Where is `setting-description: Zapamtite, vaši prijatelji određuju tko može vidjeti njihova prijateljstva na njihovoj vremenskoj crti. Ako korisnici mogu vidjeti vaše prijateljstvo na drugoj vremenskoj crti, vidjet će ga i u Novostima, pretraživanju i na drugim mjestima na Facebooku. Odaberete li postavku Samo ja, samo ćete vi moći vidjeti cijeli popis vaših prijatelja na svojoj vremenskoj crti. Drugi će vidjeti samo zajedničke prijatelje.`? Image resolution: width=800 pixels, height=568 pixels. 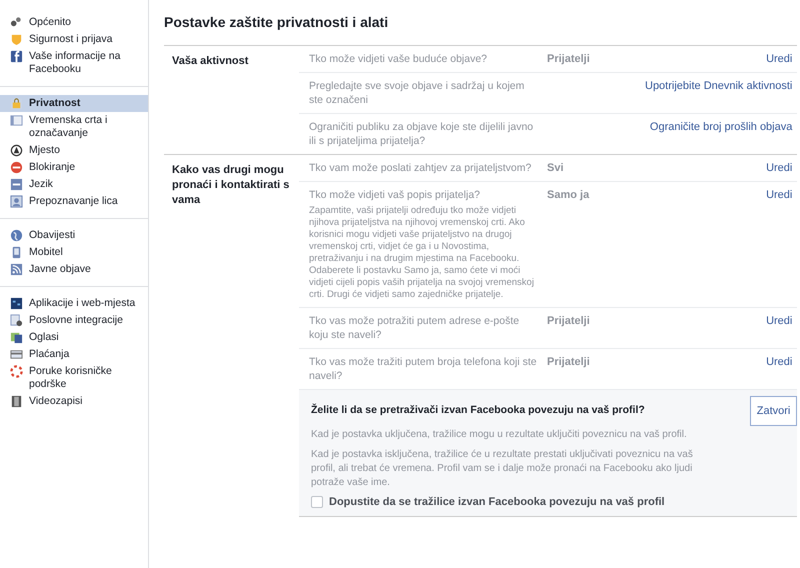 setting-description: Zapamtite, vaši prijatelji određuju tko može vidjeti njihova prijateljstva na njihovoj vremenskoj crti. Ako korisnici mogu vidjeti vaše prijateljstvo na drugoj vremenskoj crti, vidjet će ga i u Novostima, pretraživanju i na drugim mjestima na Facebooku. Odaberete li postavku Samo ja, samo ćete vi moći vidjeti cijeli popis vaših prijatelja na svojoj vremenskoj crti. Drugi će vidjeti samo zajedničke prijatelje. is located at coordinates (422, 253).